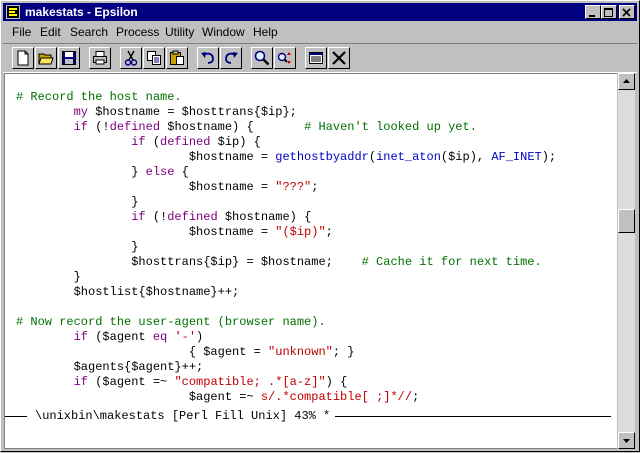 This screenshot has height=453, width=640. What do you see at coordinates (320, 12) in the screenshot?
I see `title-bar: makestats - Epsilon` at bounding box center [320, 12].